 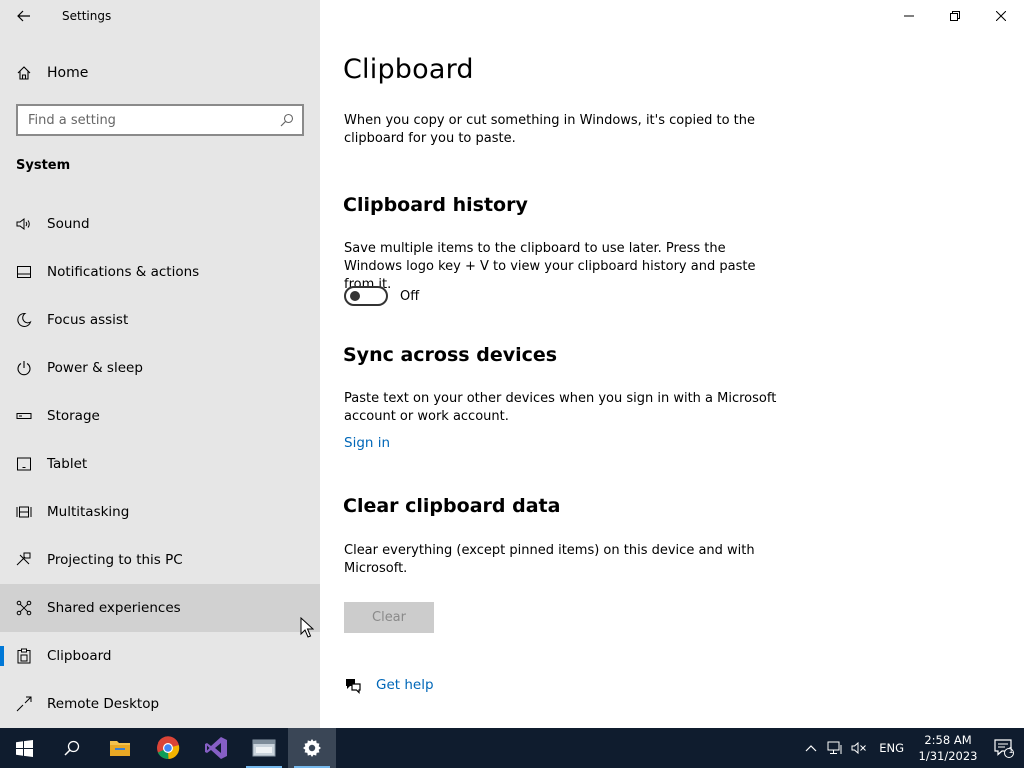 I want to click on clipboard-history-toggle, so click(x=366, y=296).